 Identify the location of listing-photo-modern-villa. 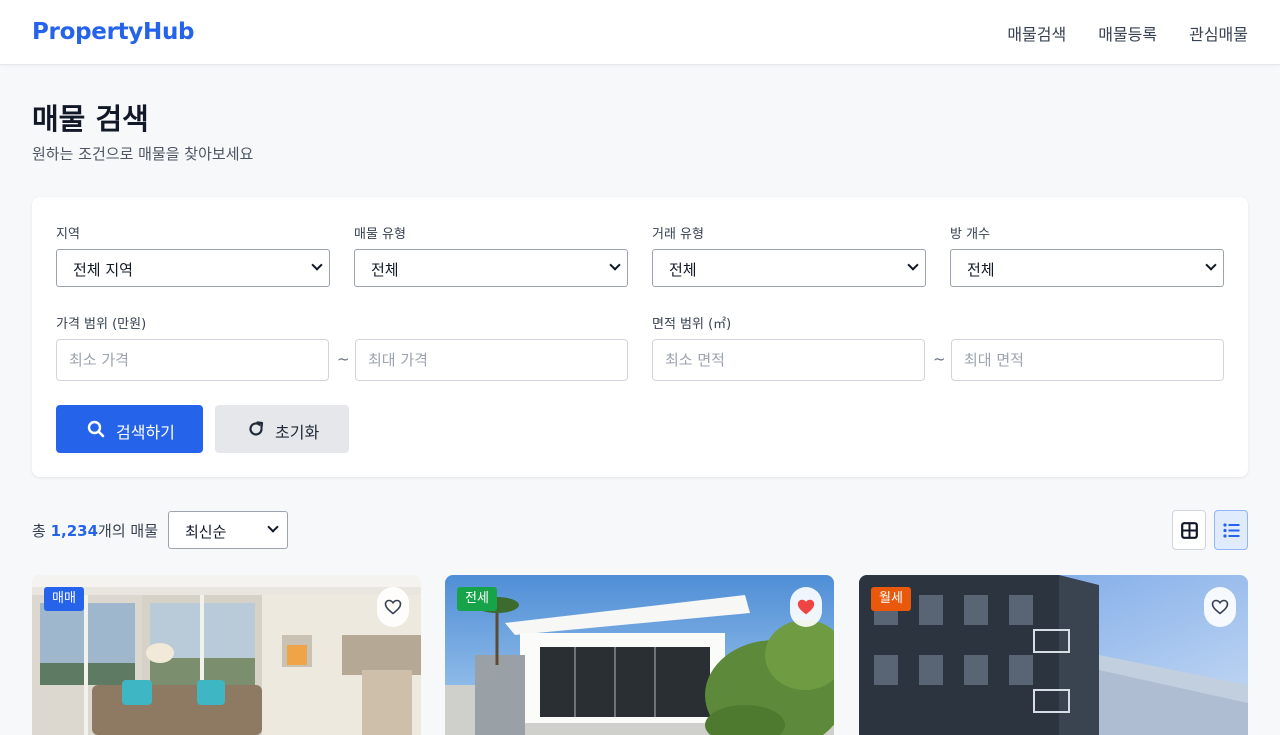
(639, 655).